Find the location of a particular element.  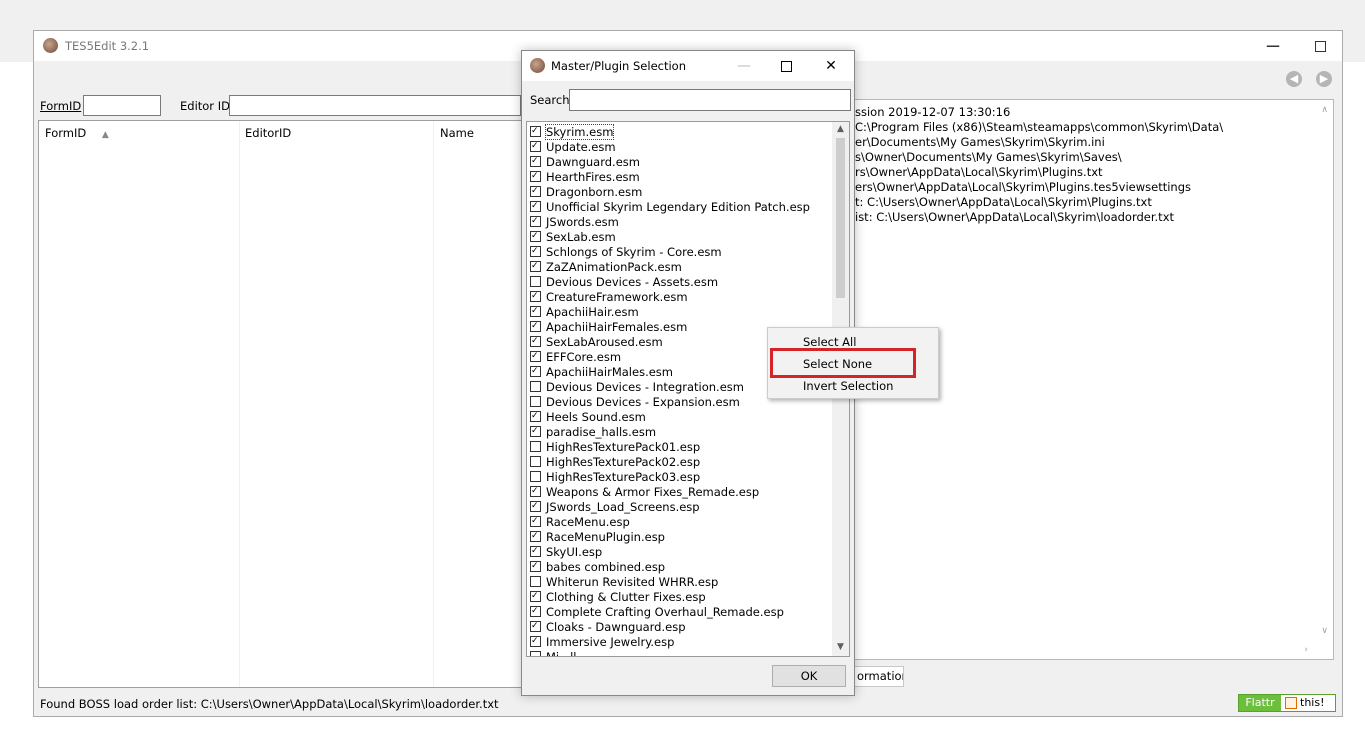

back-icon: ◀ is located at coordinates (1294, 79).